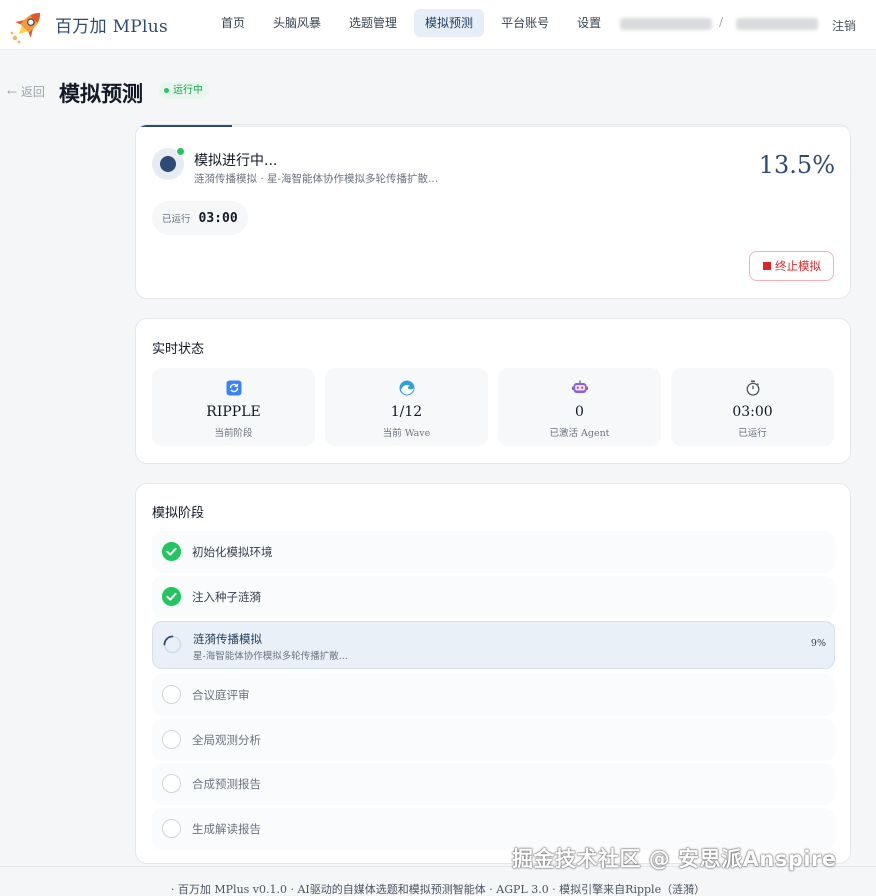 This screenshot has height=896, width=876. Describe the element at coordinates (180, 151) in the screenshot. I see `live-indicator-icon` at that location.